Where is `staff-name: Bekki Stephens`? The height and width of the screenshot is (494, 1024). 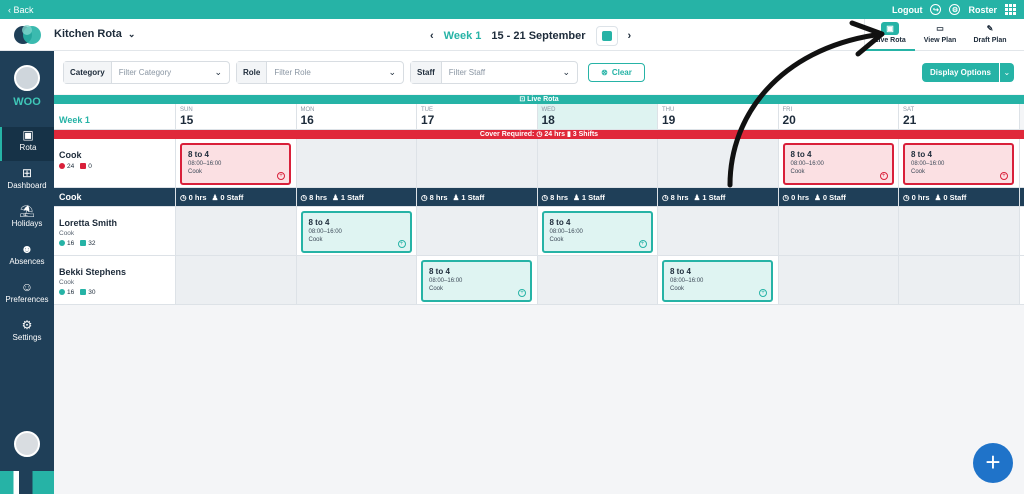 staff-name: Bekki Stephens is located at coordinates (93, 272).